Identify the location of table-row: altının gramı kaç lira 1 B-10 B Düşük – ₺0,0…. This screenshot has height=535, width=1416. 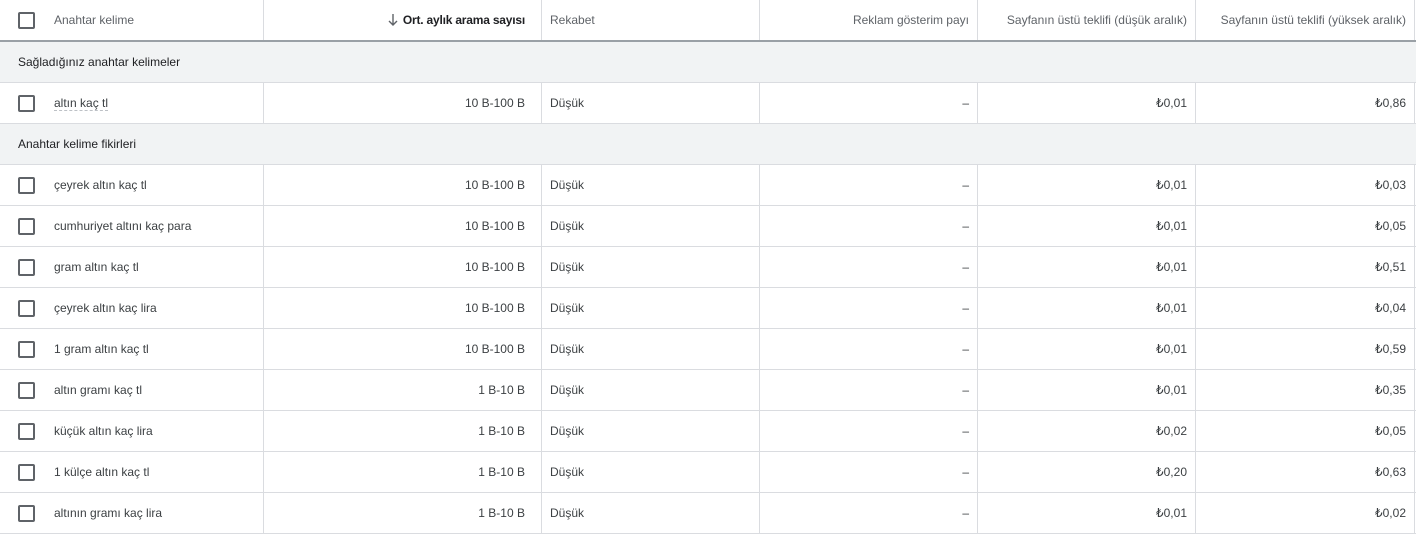
(708, 513).